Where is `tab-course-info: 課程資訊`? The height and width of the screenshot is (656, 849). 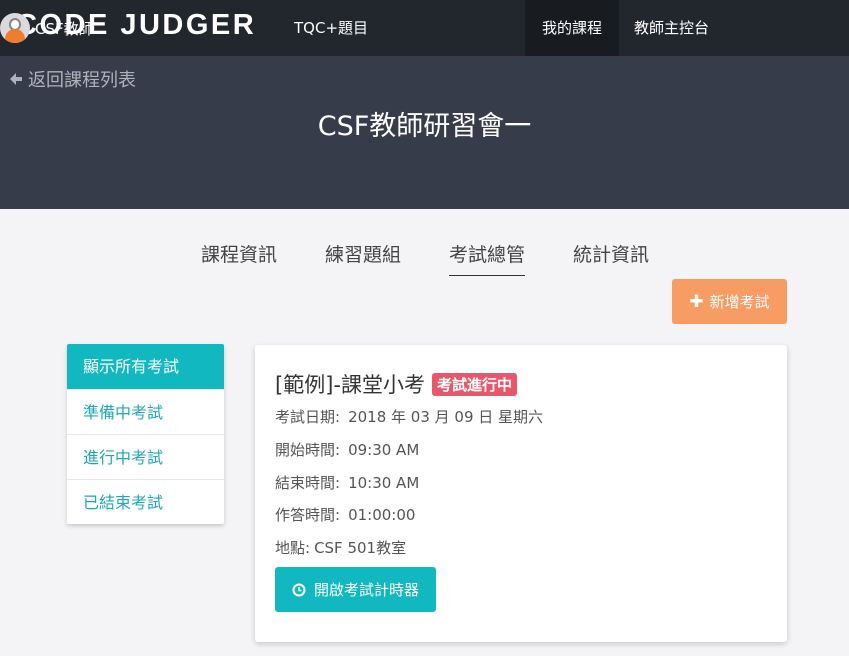 tab-course-info: 課程資訊 is located at coordinates (239, 253).